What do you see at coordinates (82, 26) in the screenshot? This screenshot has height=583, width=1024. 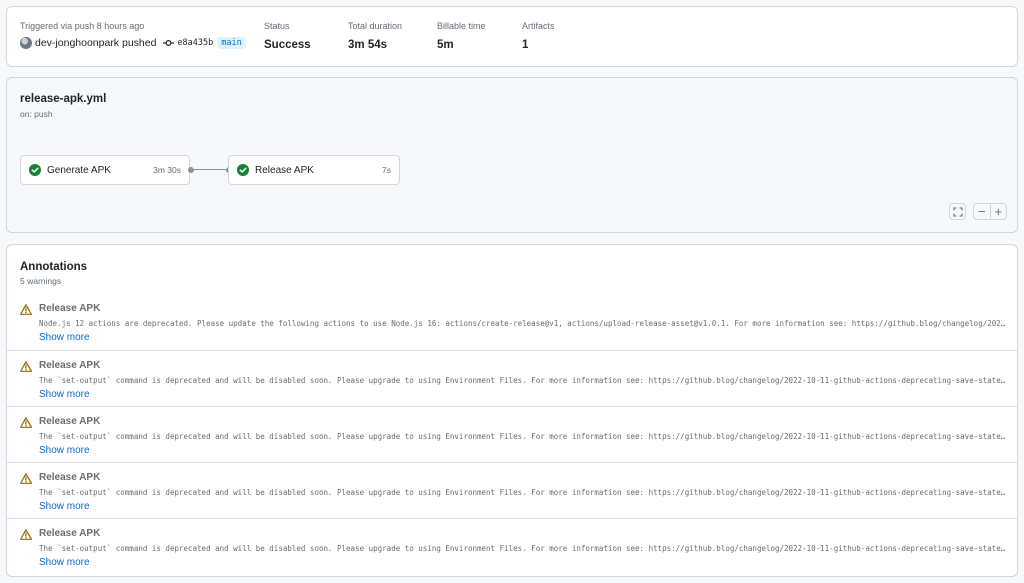 I see `trigger-text: Triggered via push 8 hours ago` at bounding box center [82, 26].